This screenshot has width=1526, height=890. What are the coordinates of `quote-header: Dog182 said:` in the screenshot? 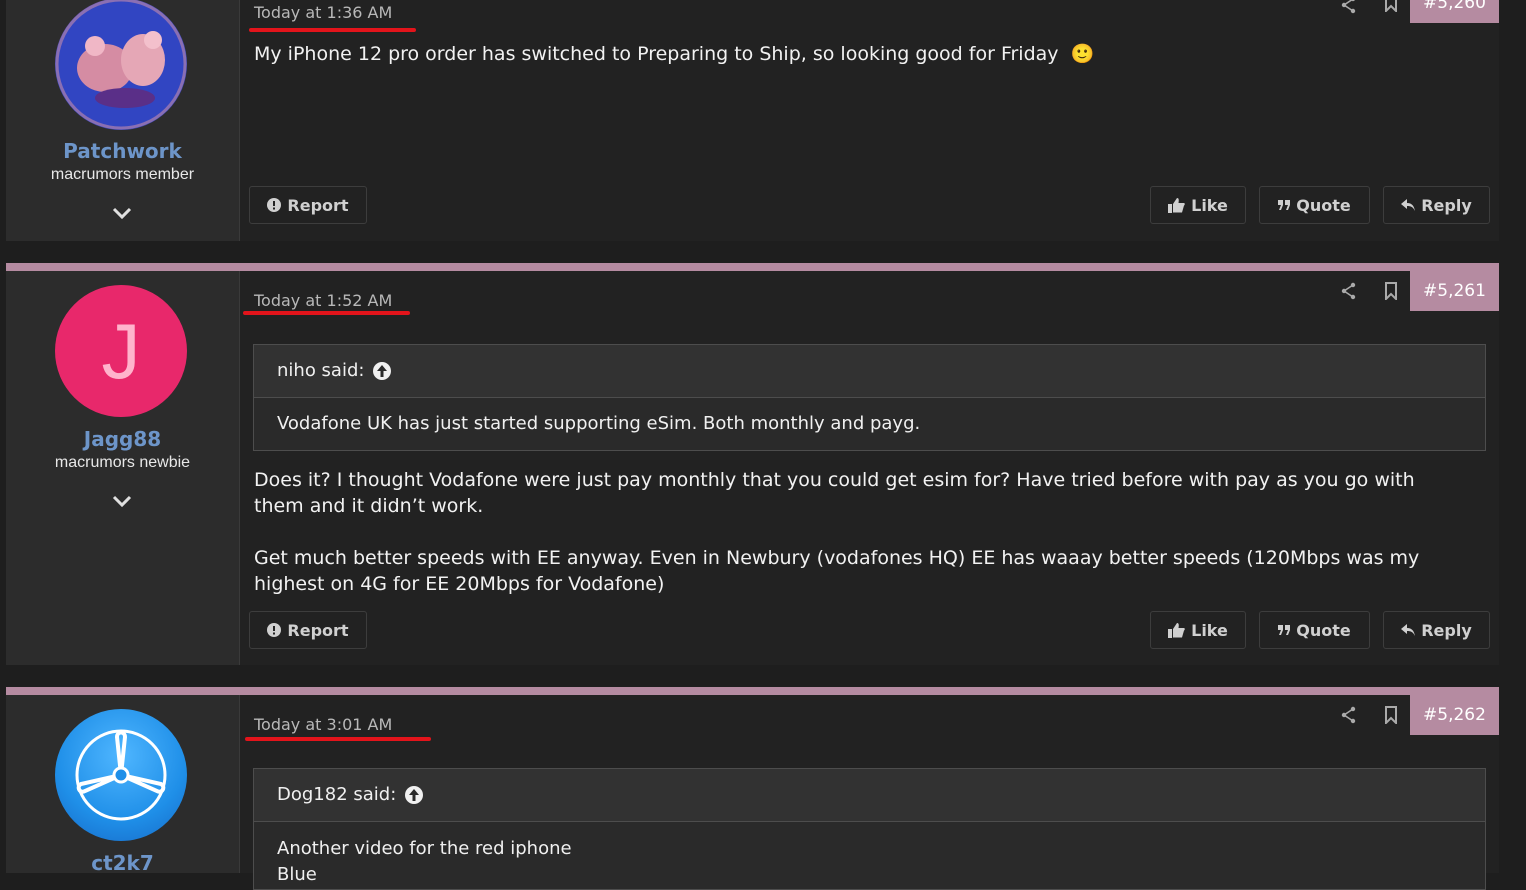 It's located at (869, 795).